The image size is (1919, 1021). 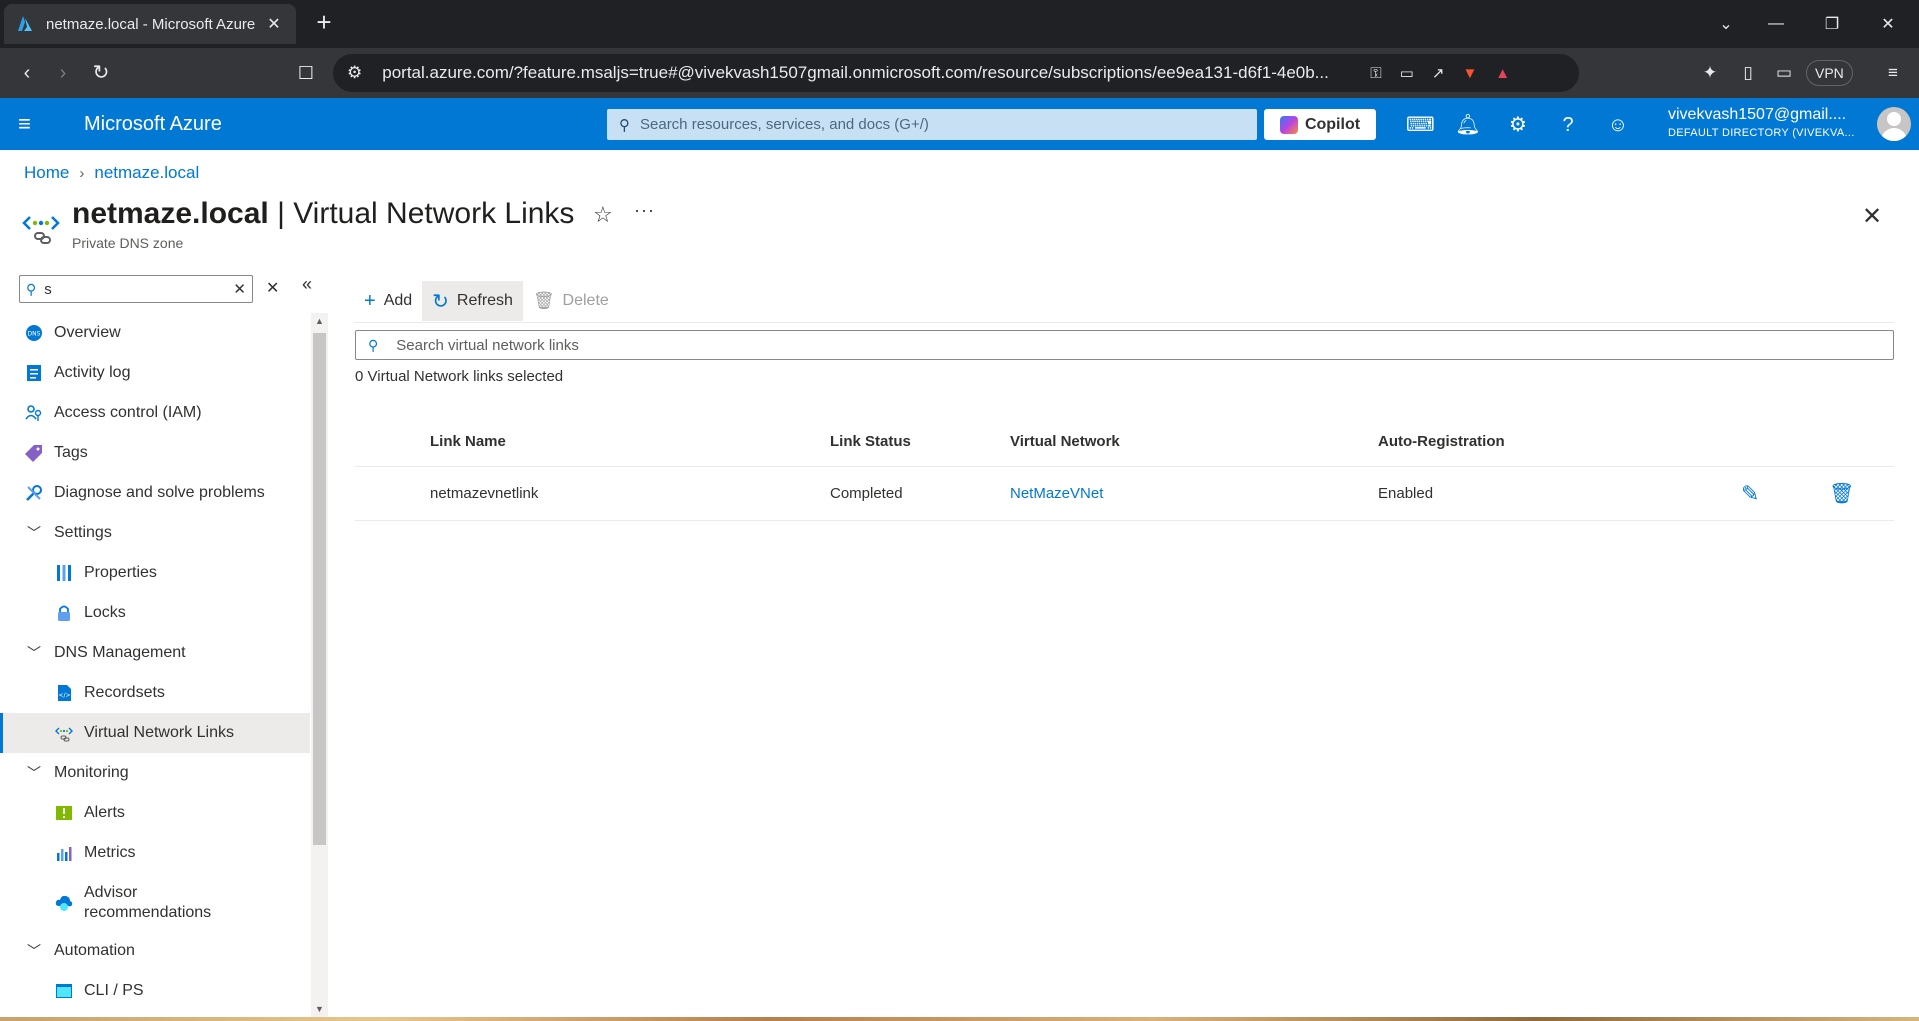 What do you see at coordinates (319, 1009) in the screenshot?
I see `scroll-down-icon: ▼` at bounding box center [319, 1009].